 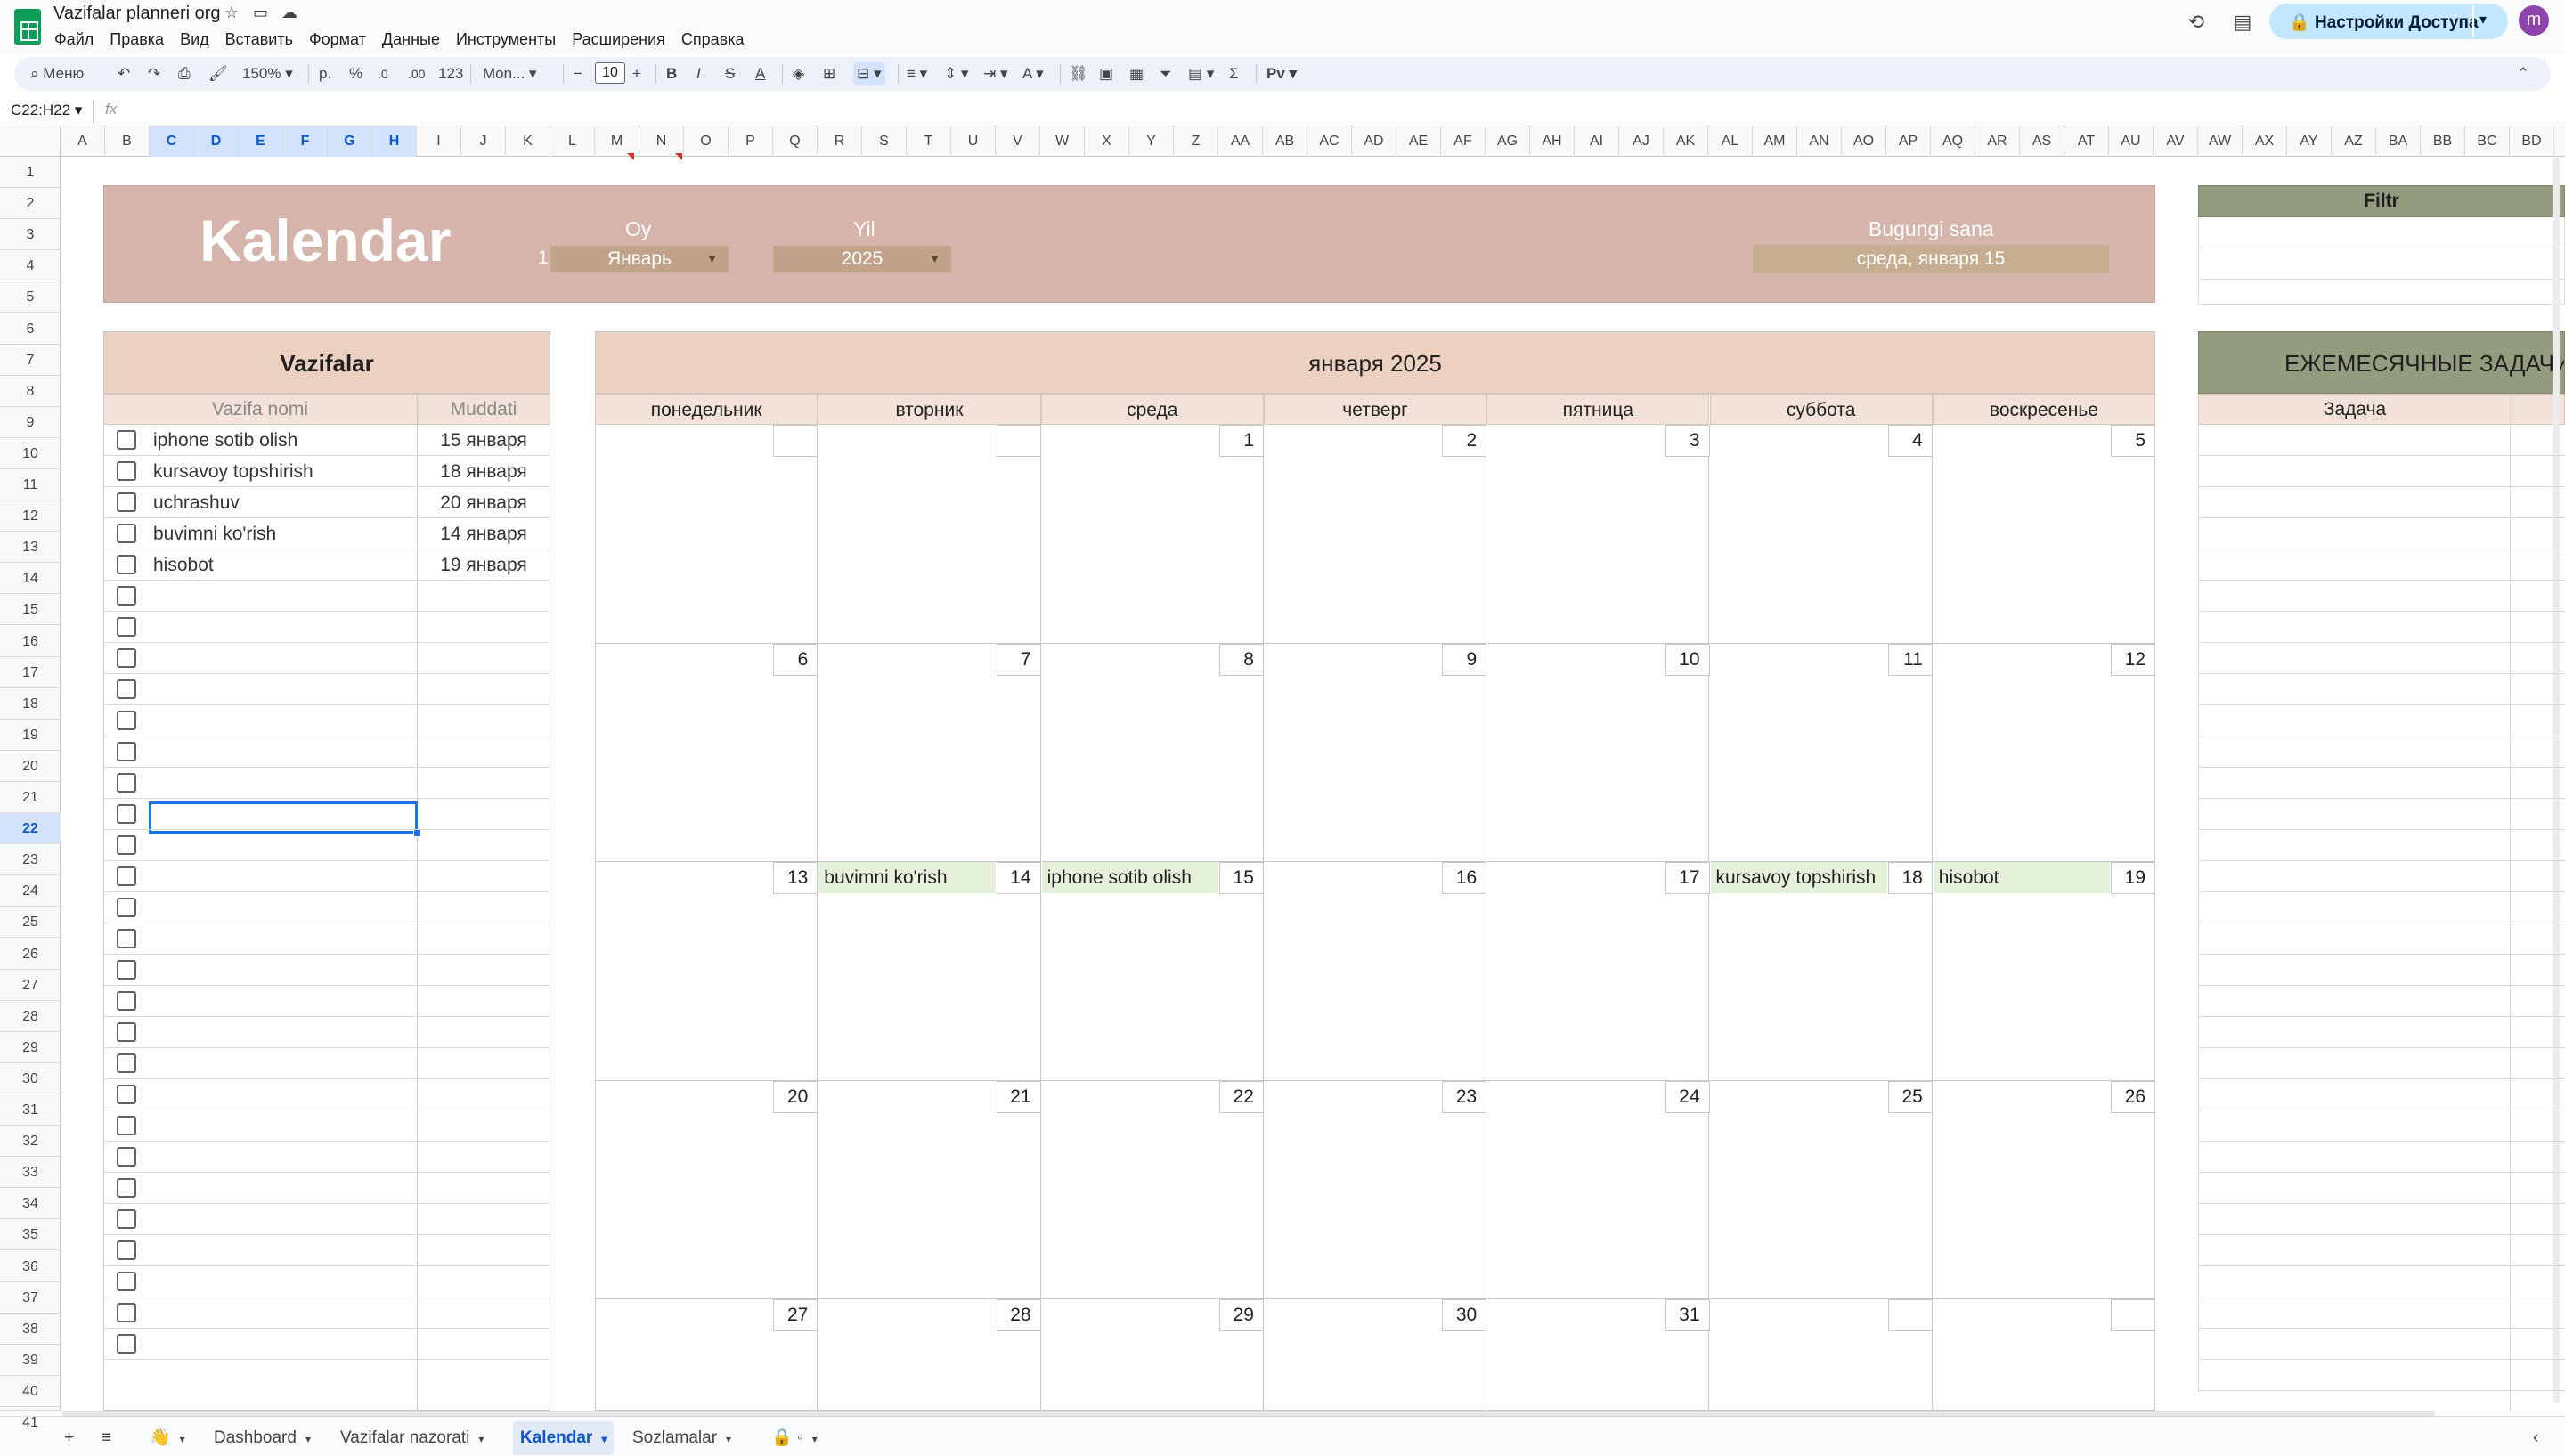 I want to click on row-header: 11, so click(x=30, y=485).